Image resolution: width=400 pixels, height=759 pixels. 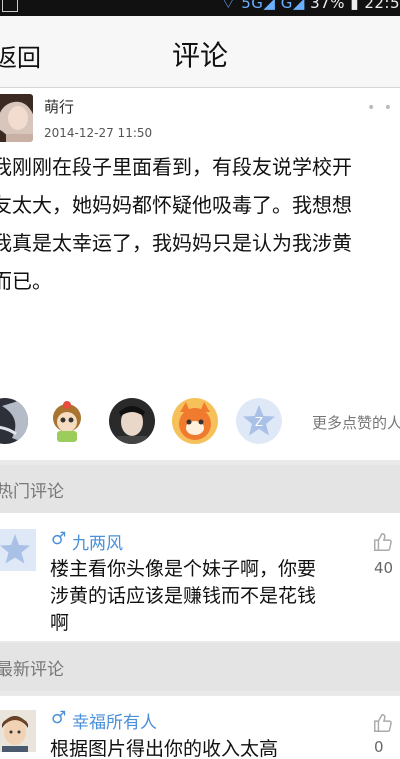 I want to click on section-title: 热门评论, so click(x=32, y=492).